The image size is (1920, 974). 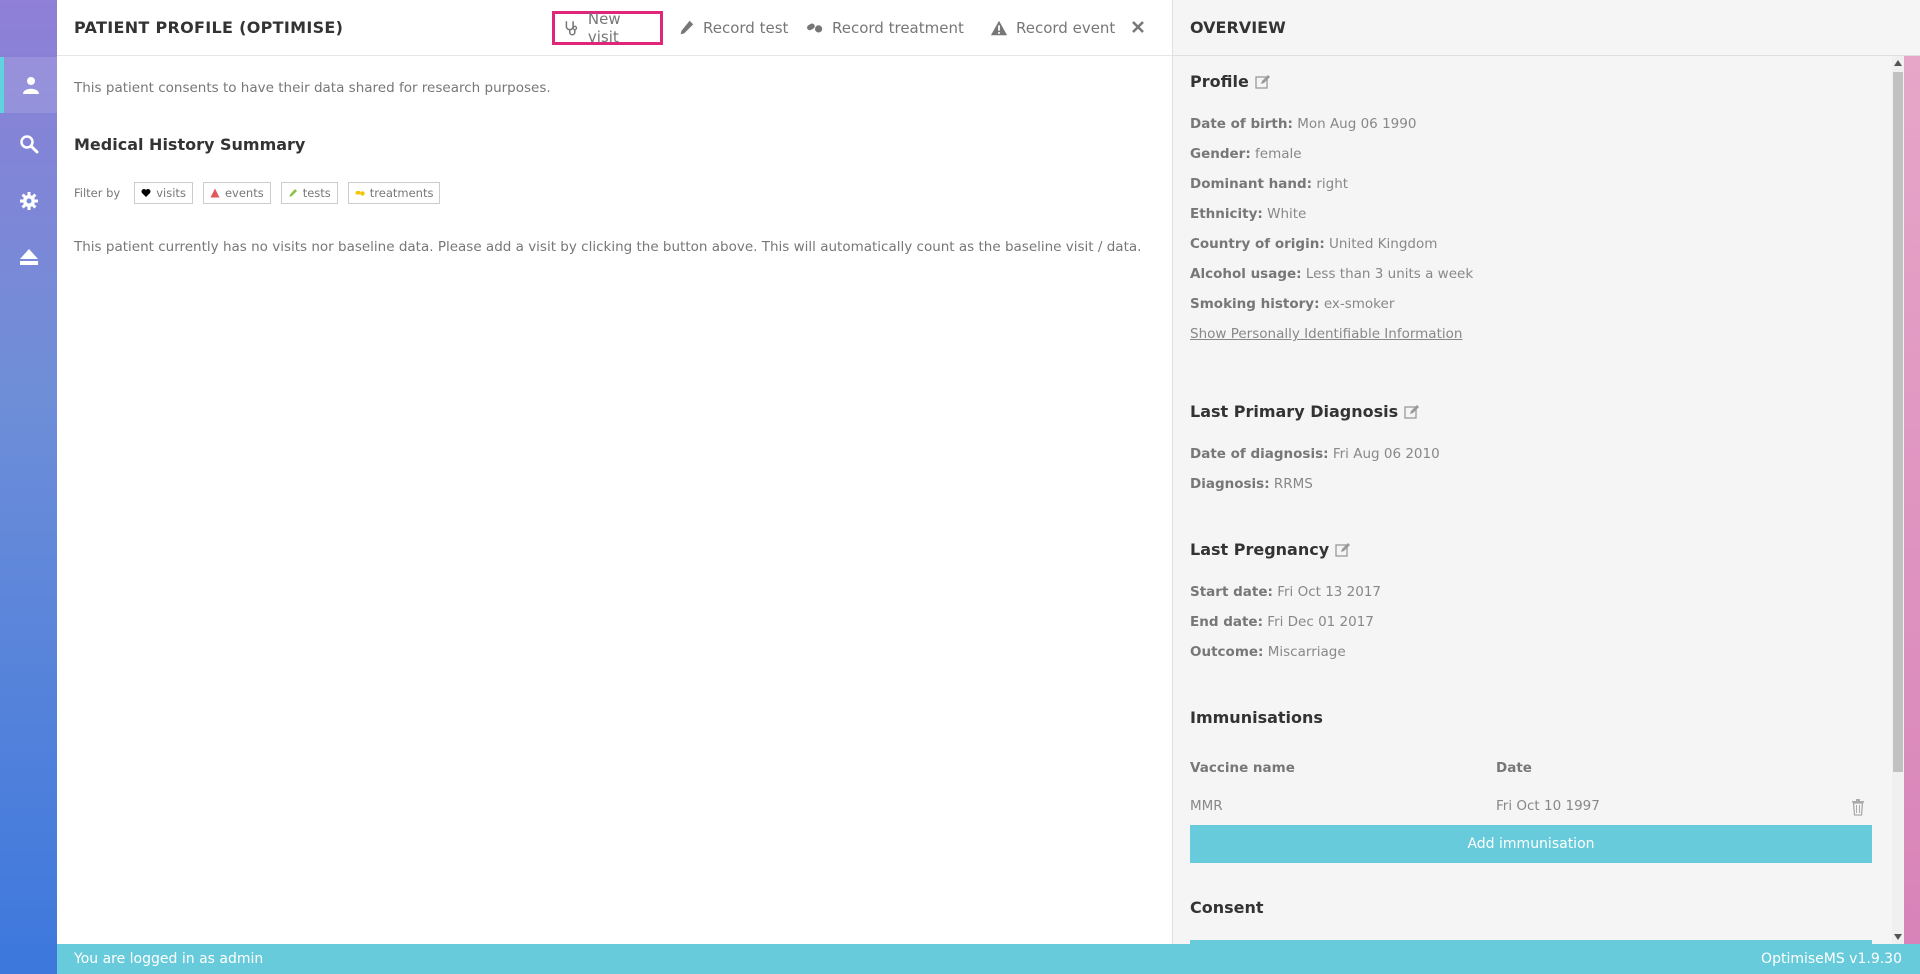 I want to click on filter-tests-label: tests, so click(x=316, y=193).